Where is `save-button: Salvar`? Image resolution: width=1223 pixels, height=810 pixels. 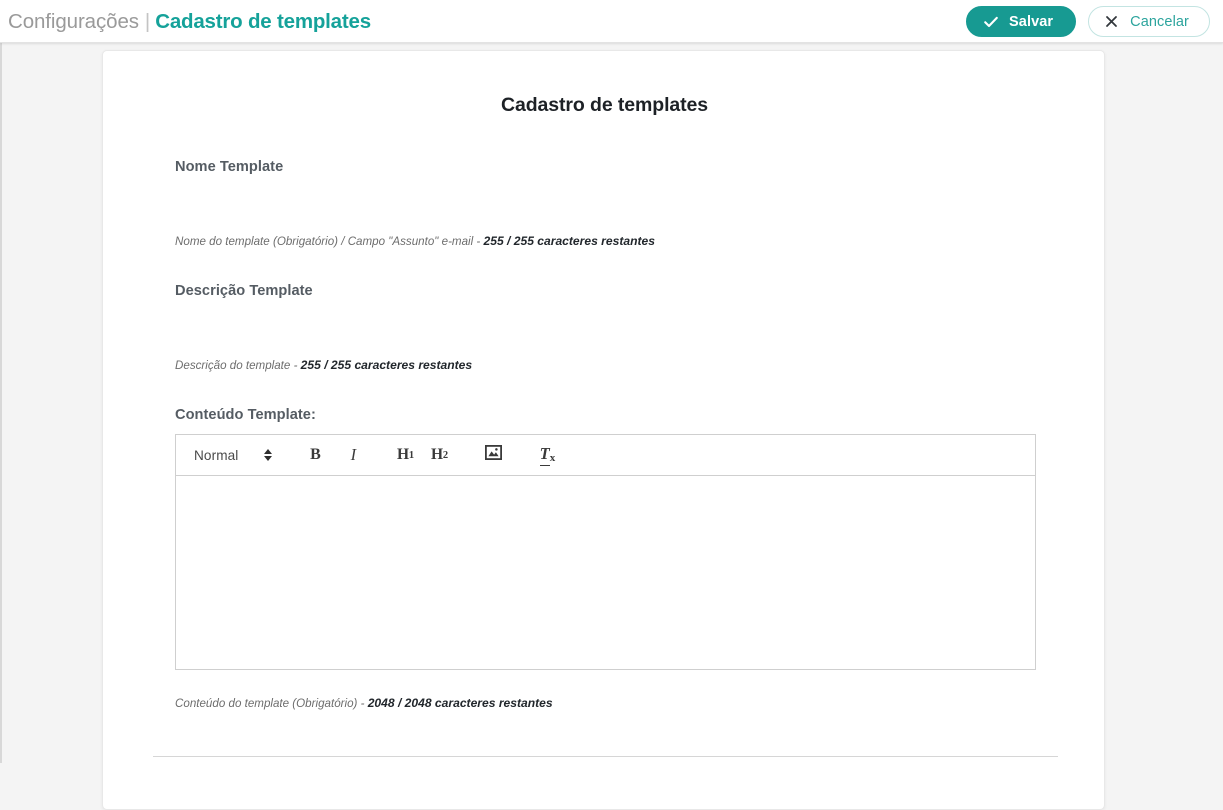
save-button: Salvar is located at coordinates (1021, 21).